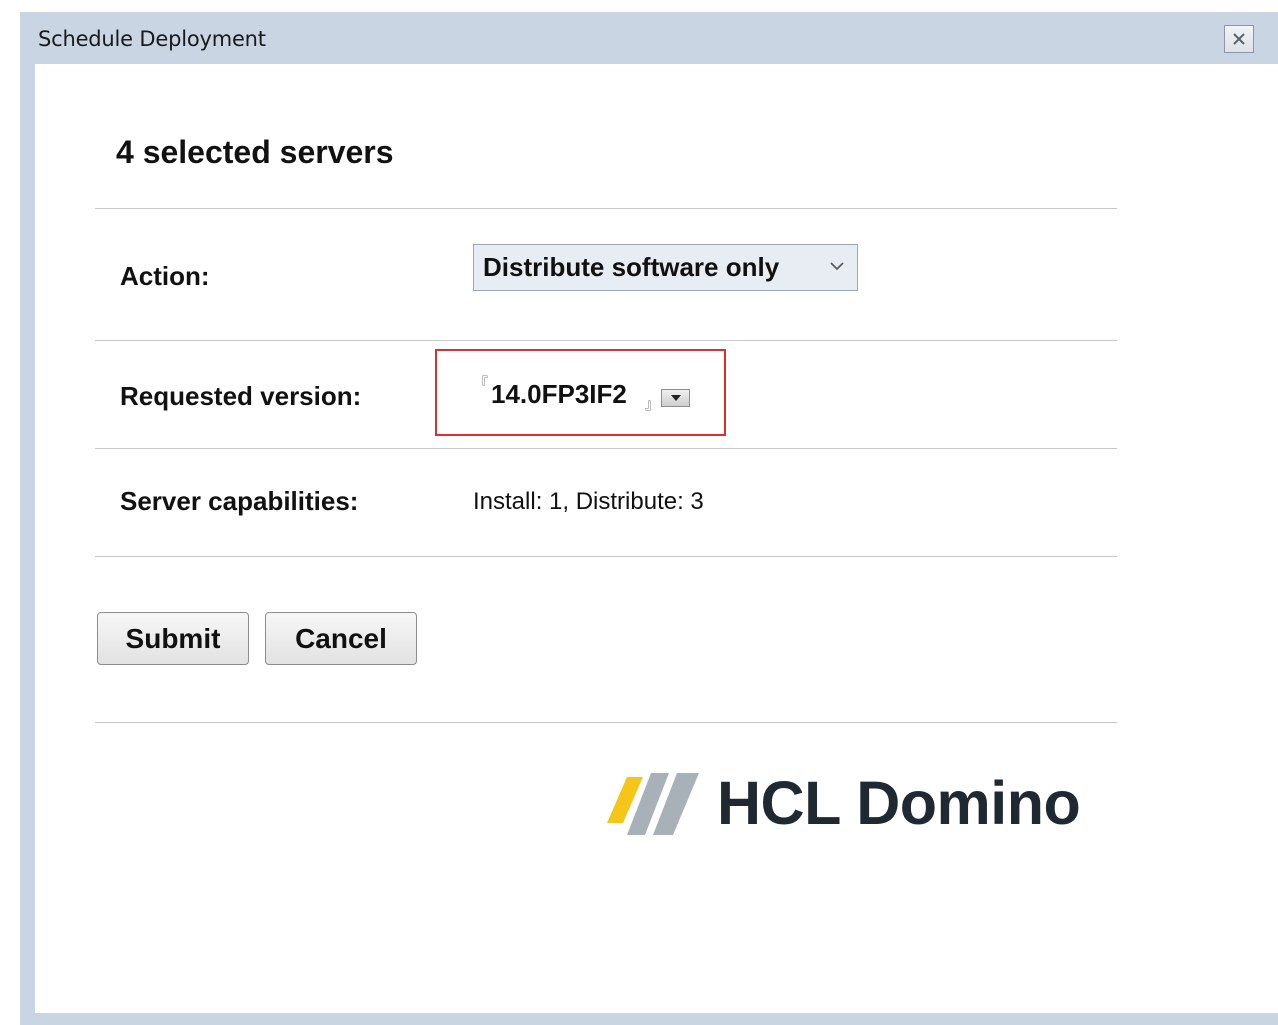 The image size is (1278, 1025). What do you see at coordinates (653, 804) in the screenshot?
I see `hcl-logo-mark` at bounding box center [653, 804].